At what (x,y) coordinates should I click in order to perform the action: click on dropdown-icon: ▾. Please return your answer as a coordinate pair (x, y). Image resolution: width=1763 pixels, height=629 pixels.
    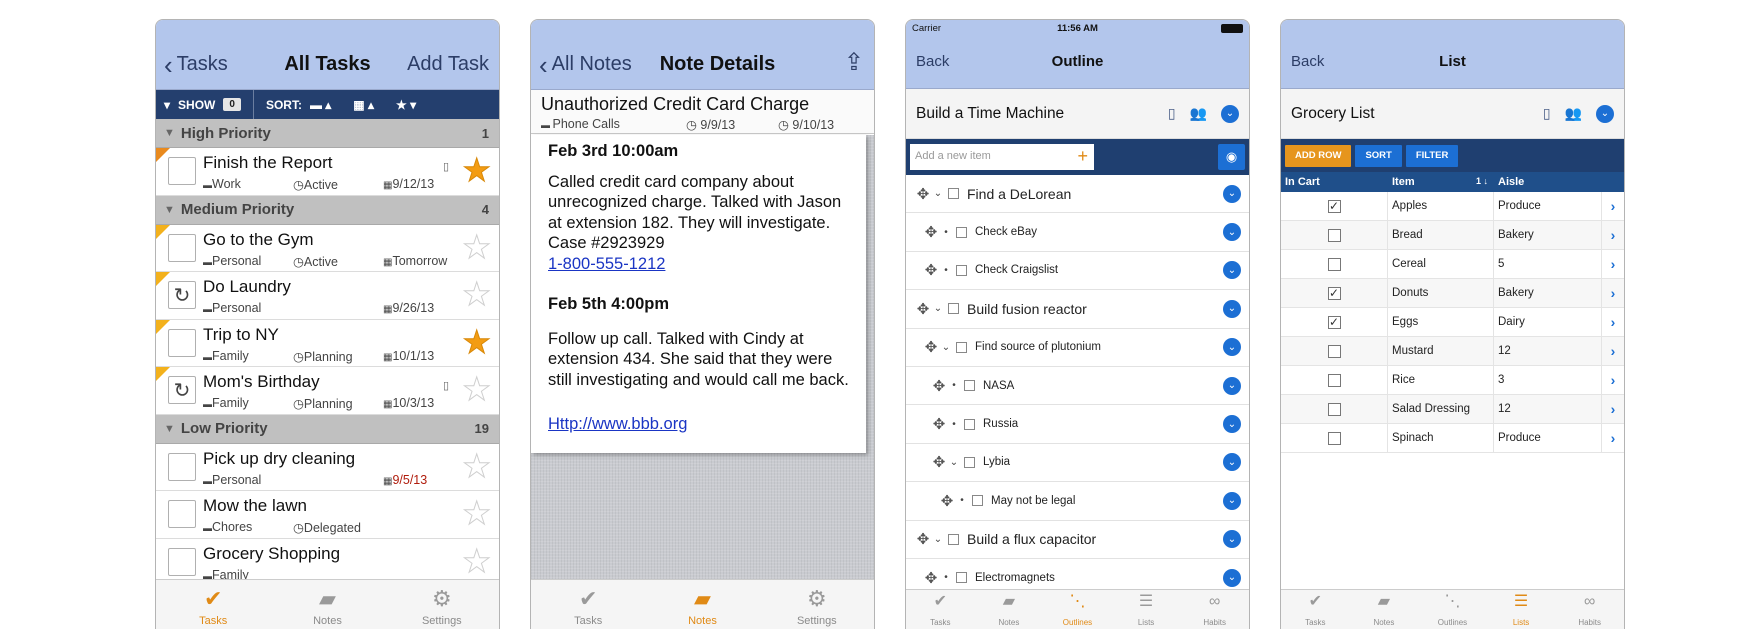
    Looking at the image, I should click on (167, 105).